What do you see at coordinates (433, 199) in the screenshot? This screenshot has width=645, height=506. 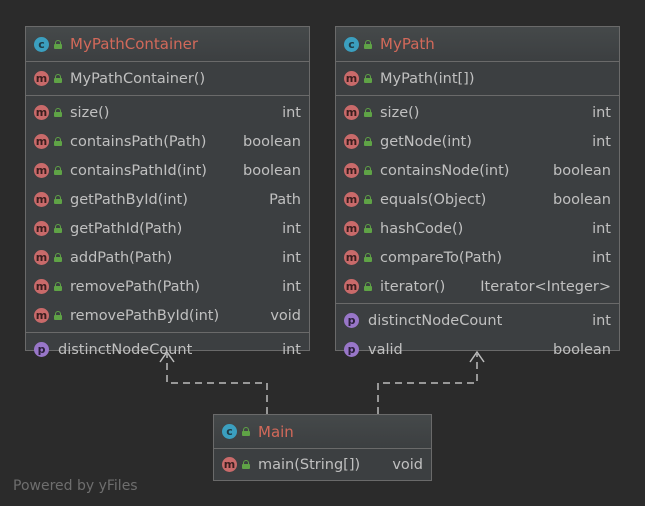 I see `member-name: equals(Object)` at bounding box center [433, 199].